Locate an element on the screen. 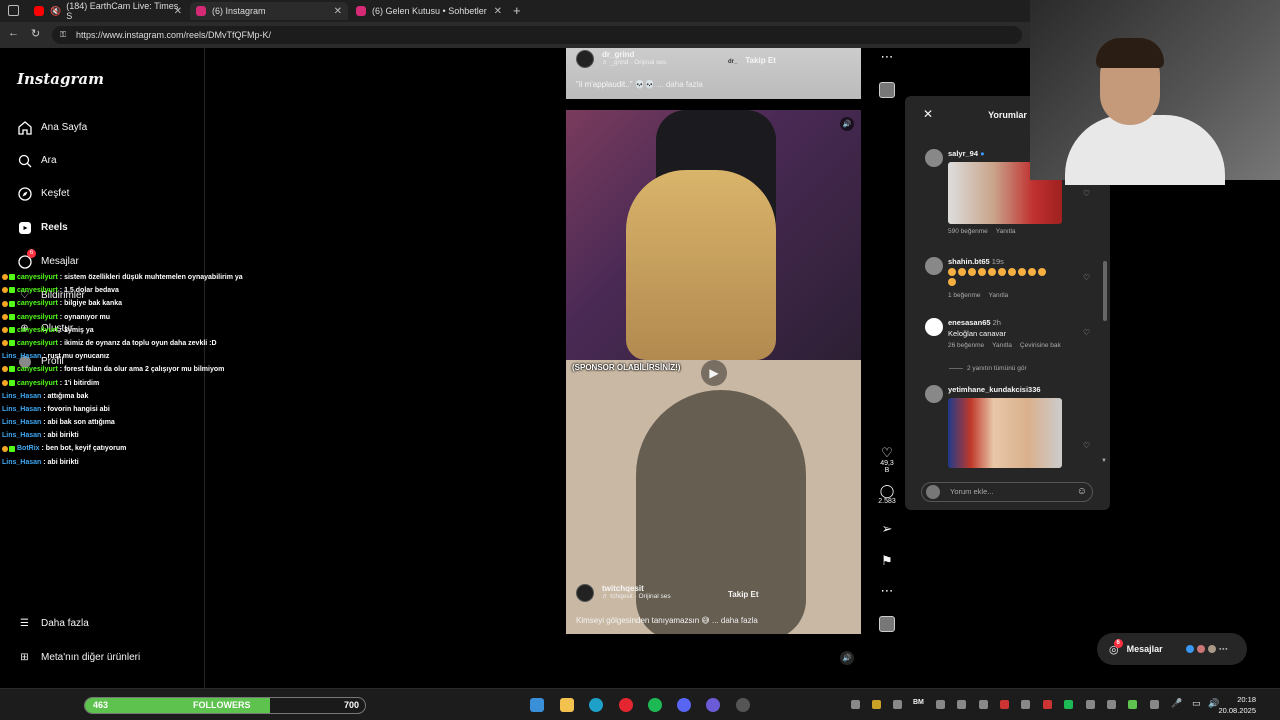 The image size is (1280, 720). reel-audio: ♬ _grind · Orijinal ses is located at coordinates (634, 62).